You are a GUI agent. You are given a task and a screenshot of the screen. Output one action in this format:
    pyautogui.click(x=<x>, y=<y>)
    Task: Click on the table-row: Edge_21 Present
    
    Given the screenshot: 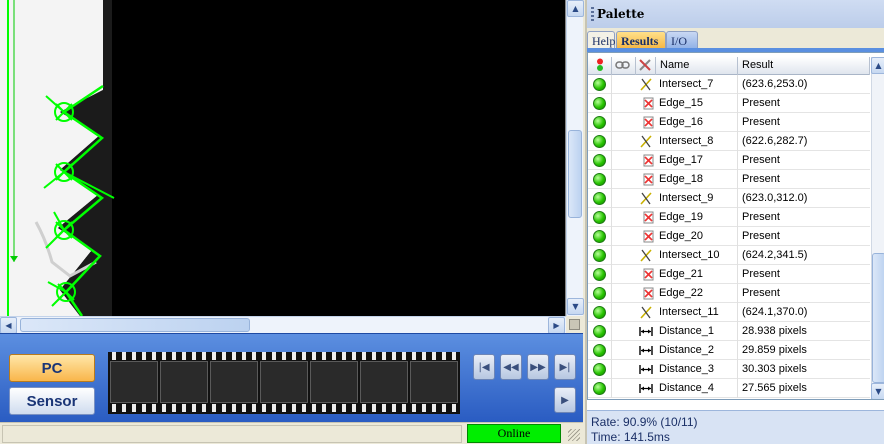 What is the action you would take?
    pyautogui.click(x=729, y=274)
    